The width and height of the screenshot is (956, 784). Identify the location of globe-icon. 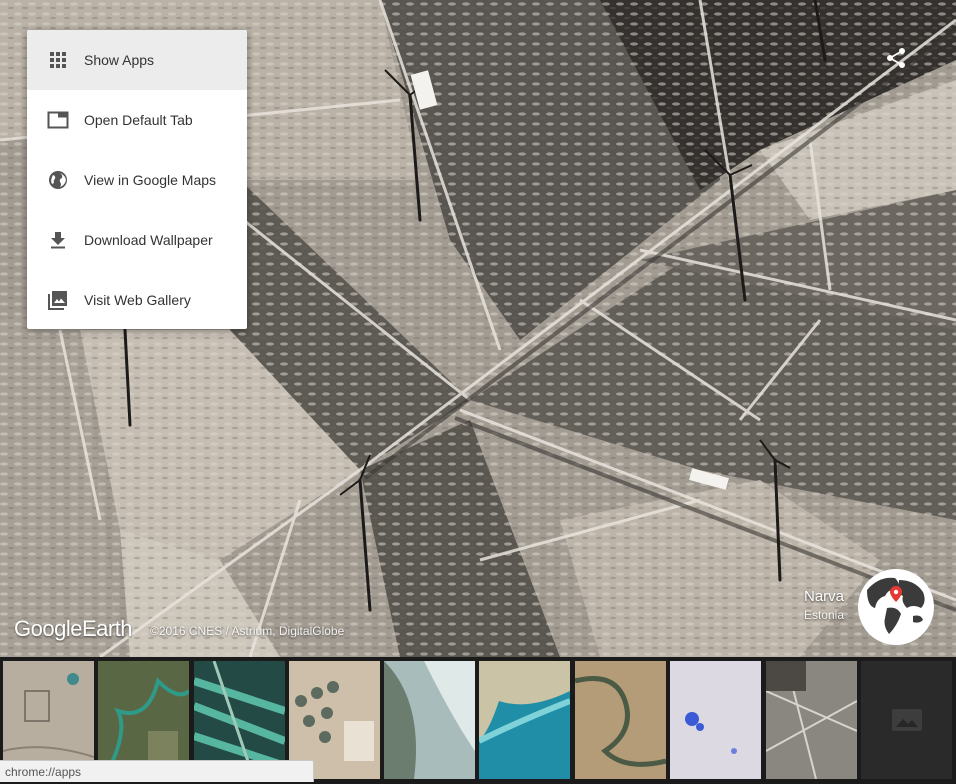
(58, 180).